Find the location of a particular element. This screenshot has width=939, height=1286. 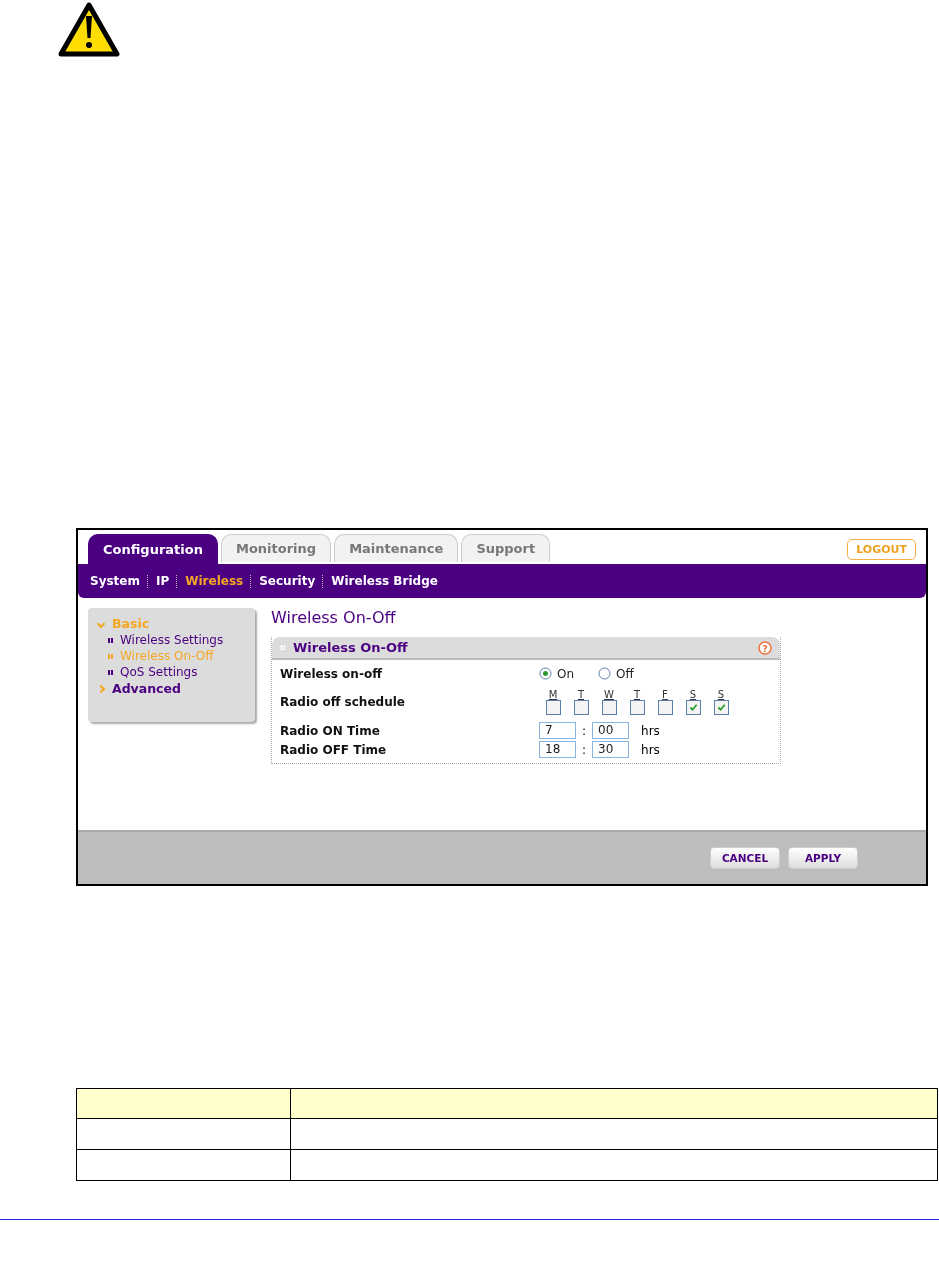

hours-field: 7 is located at coordinates (557, 730).